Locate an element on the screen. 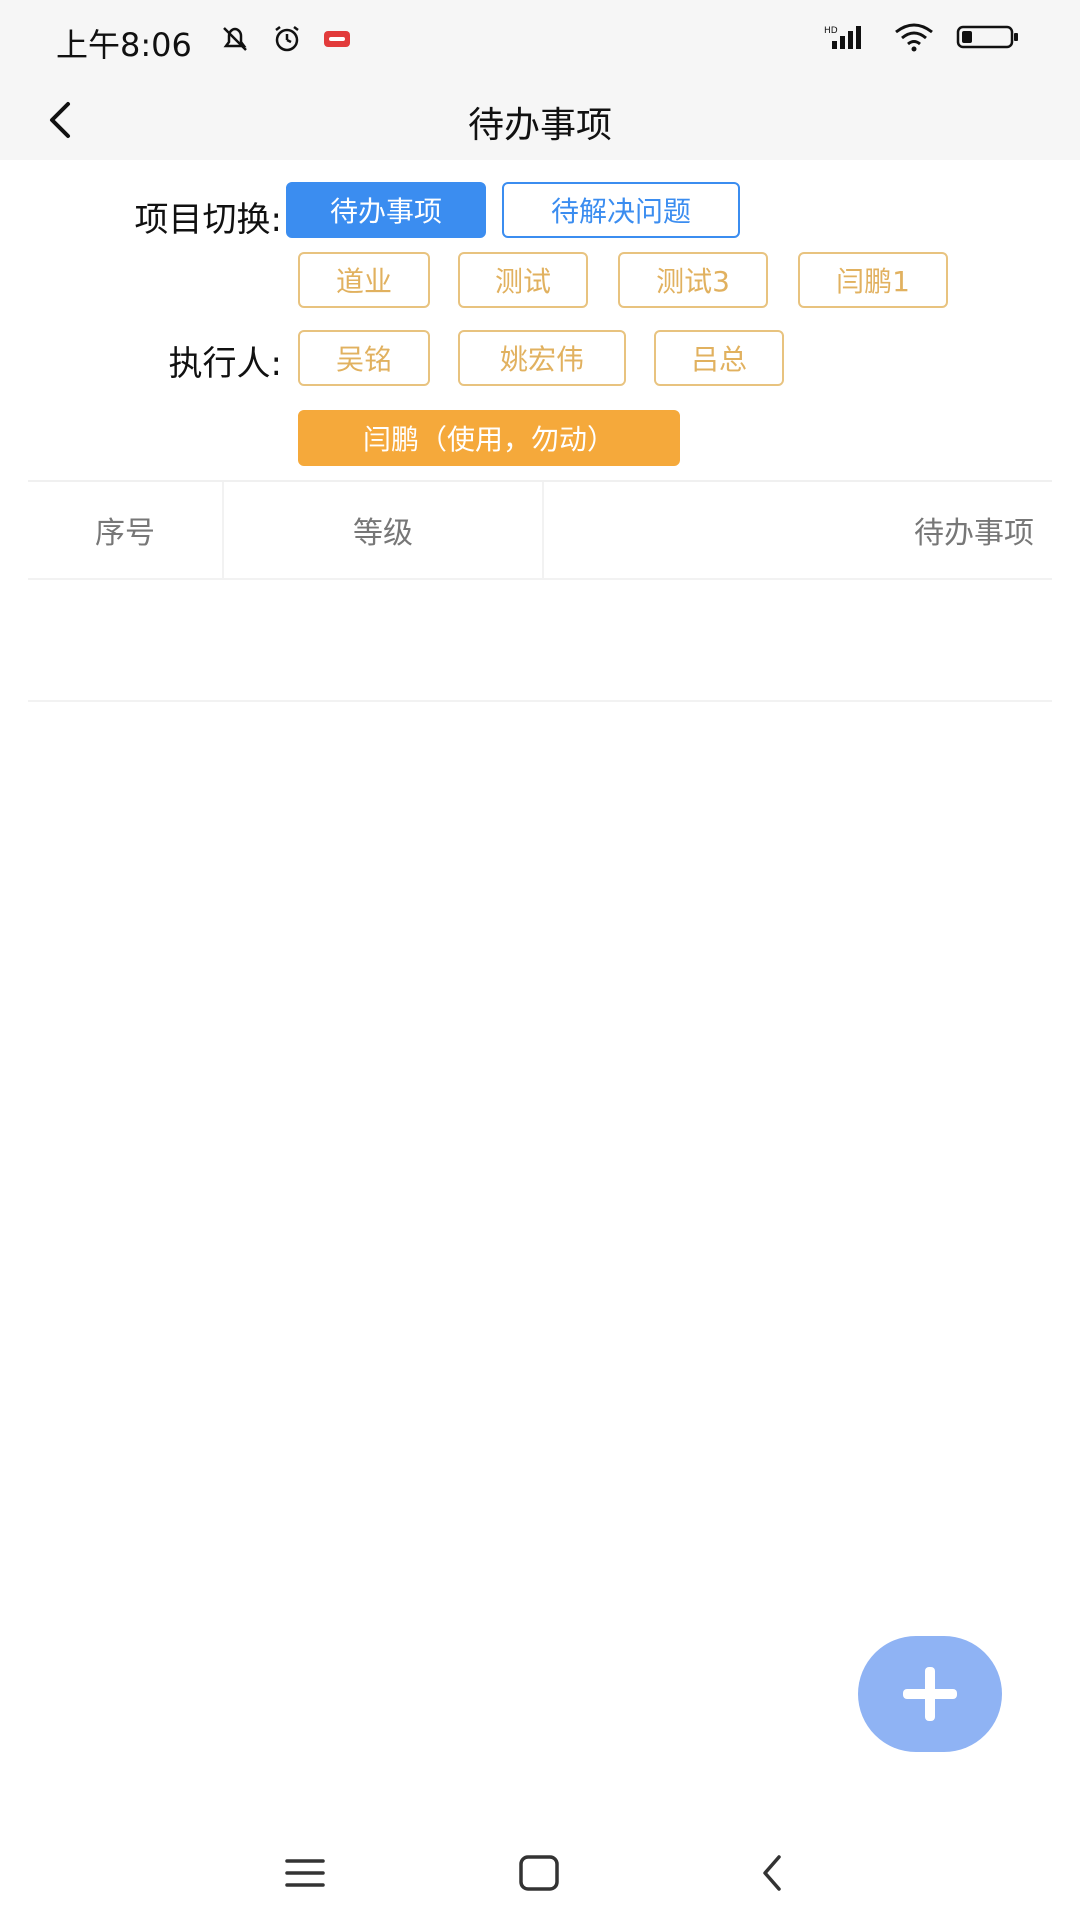 The width and height of the screenshot is (1080, 1920). system-nav-bar is located at coordinates (540, 1870).